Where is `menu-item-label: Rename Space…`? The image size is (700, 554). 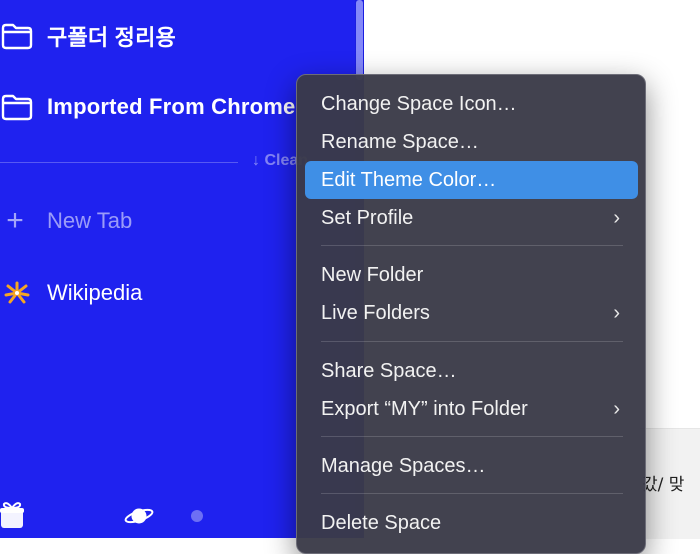 menu-item-label: Rename Space… is located at coordinates (400, 141).